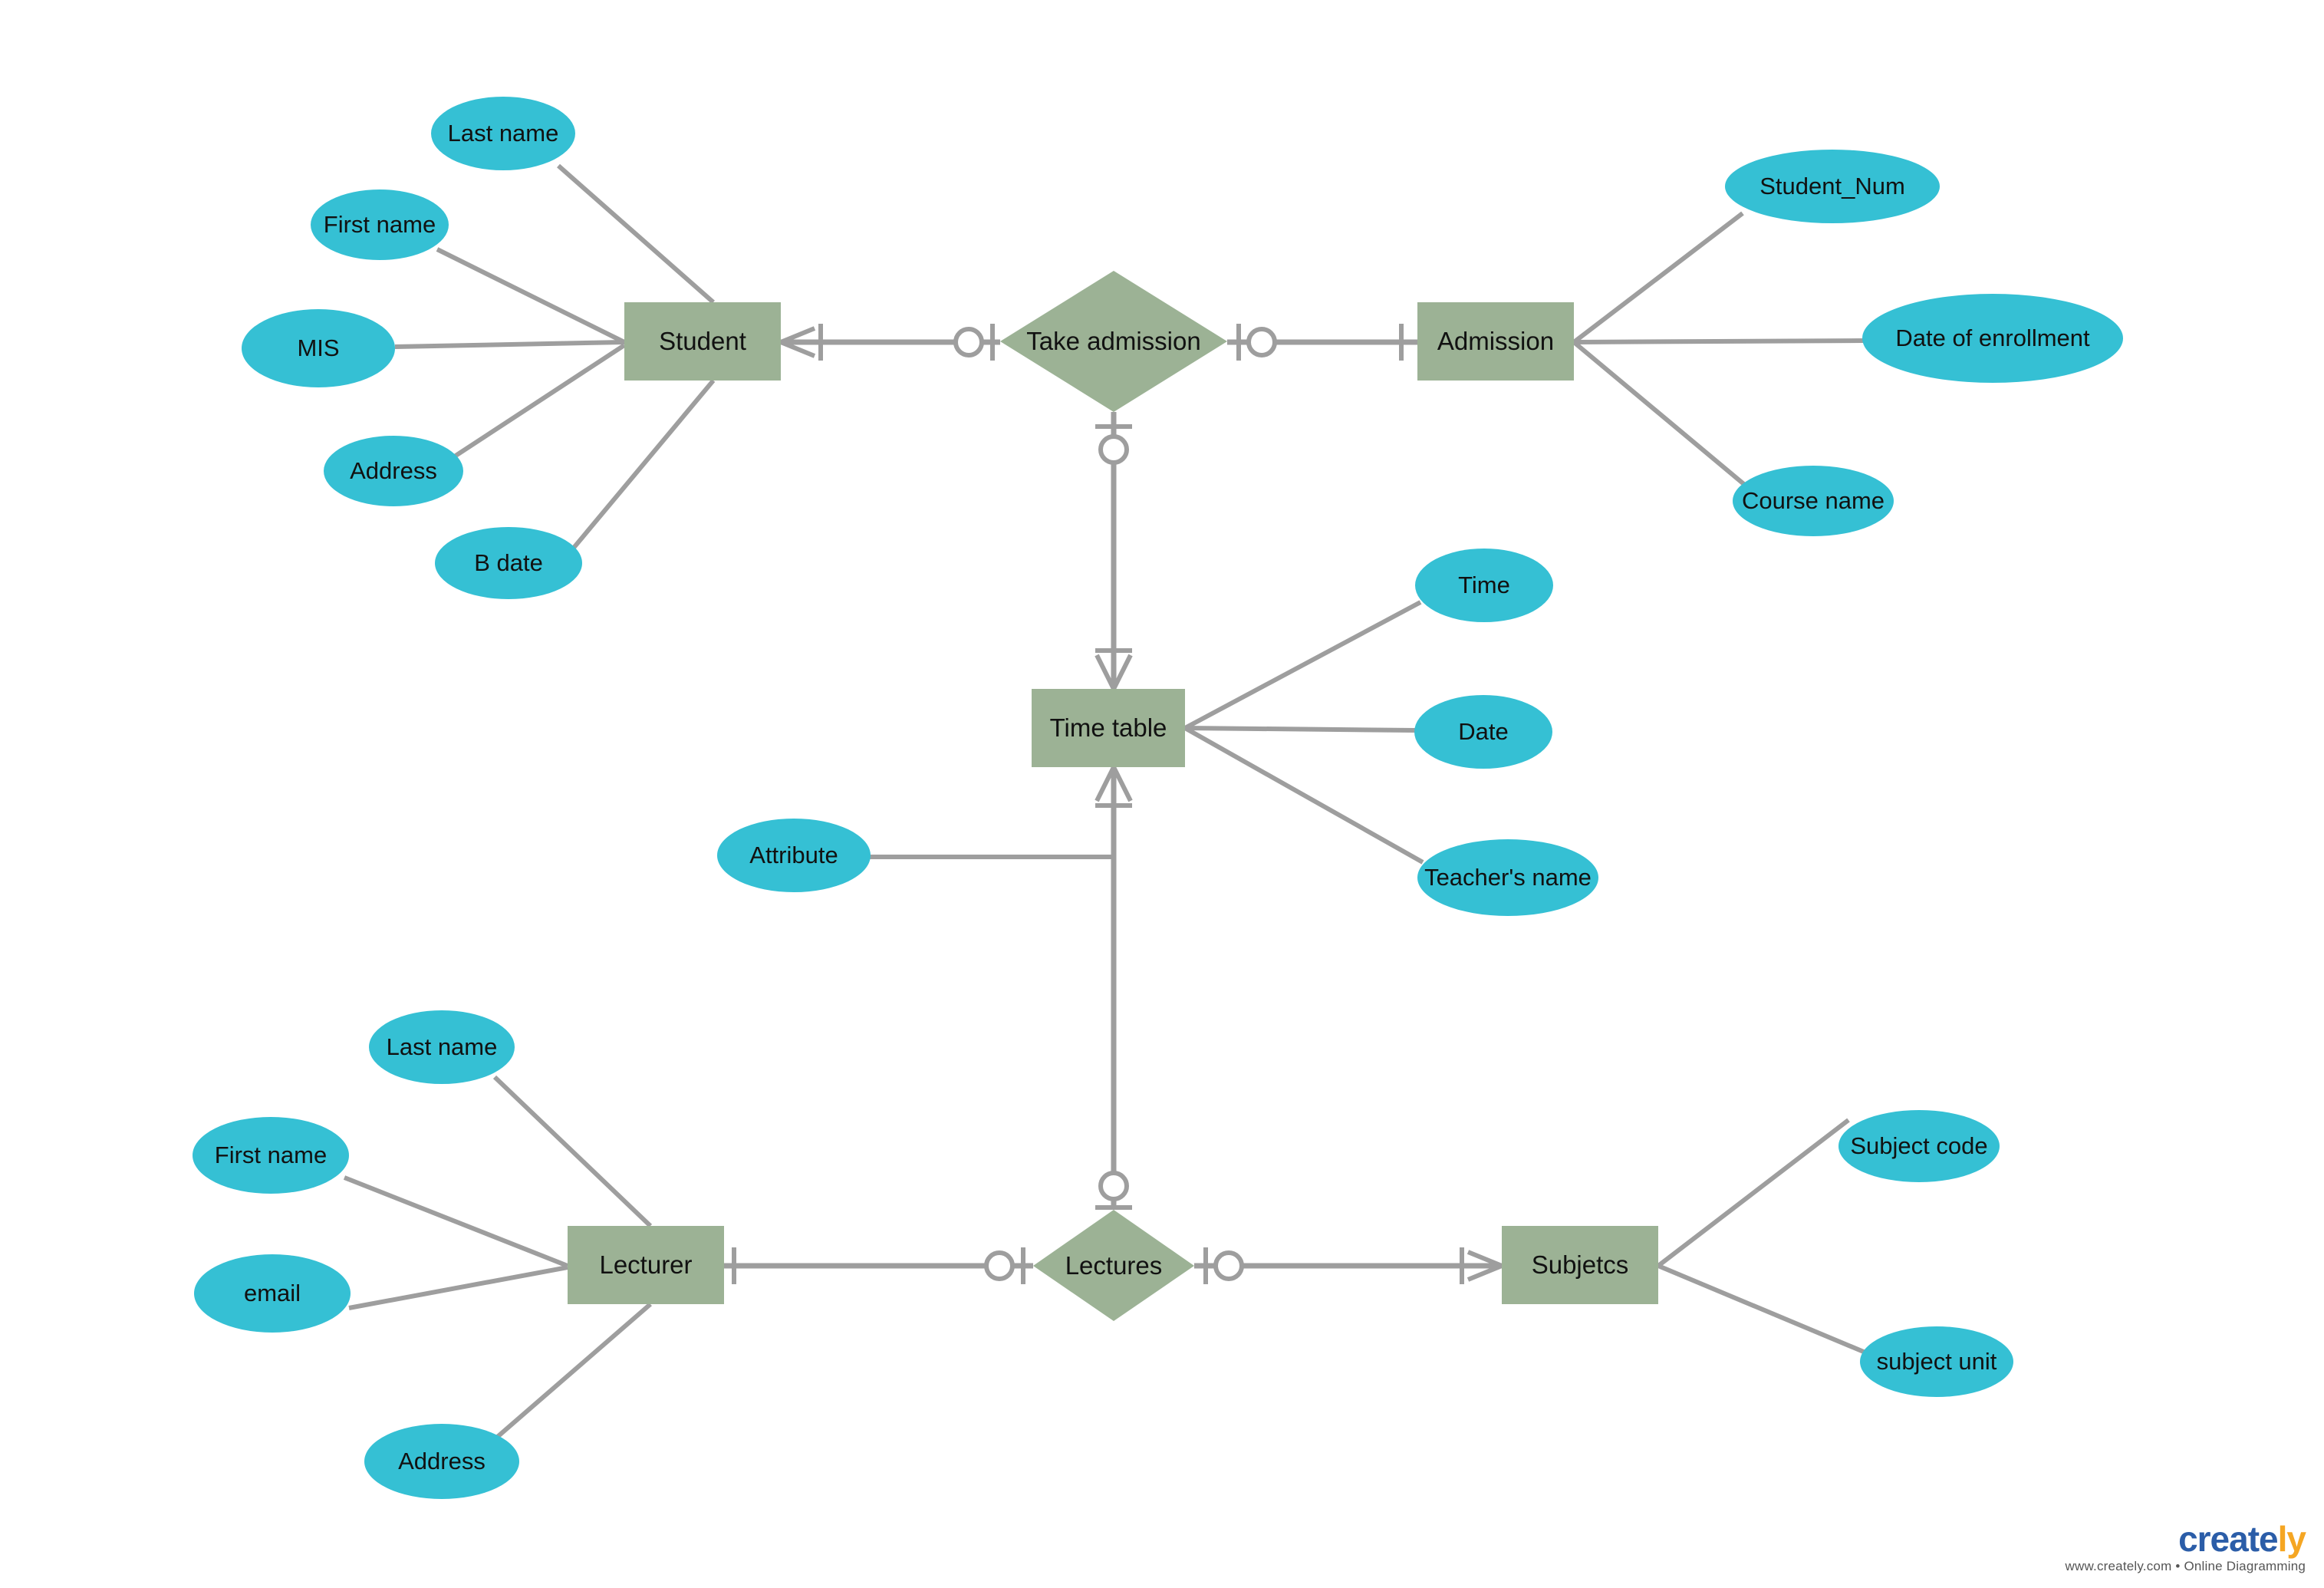  I want to click on attribute-ellipse-lecturer-address, so click(442, 1461).